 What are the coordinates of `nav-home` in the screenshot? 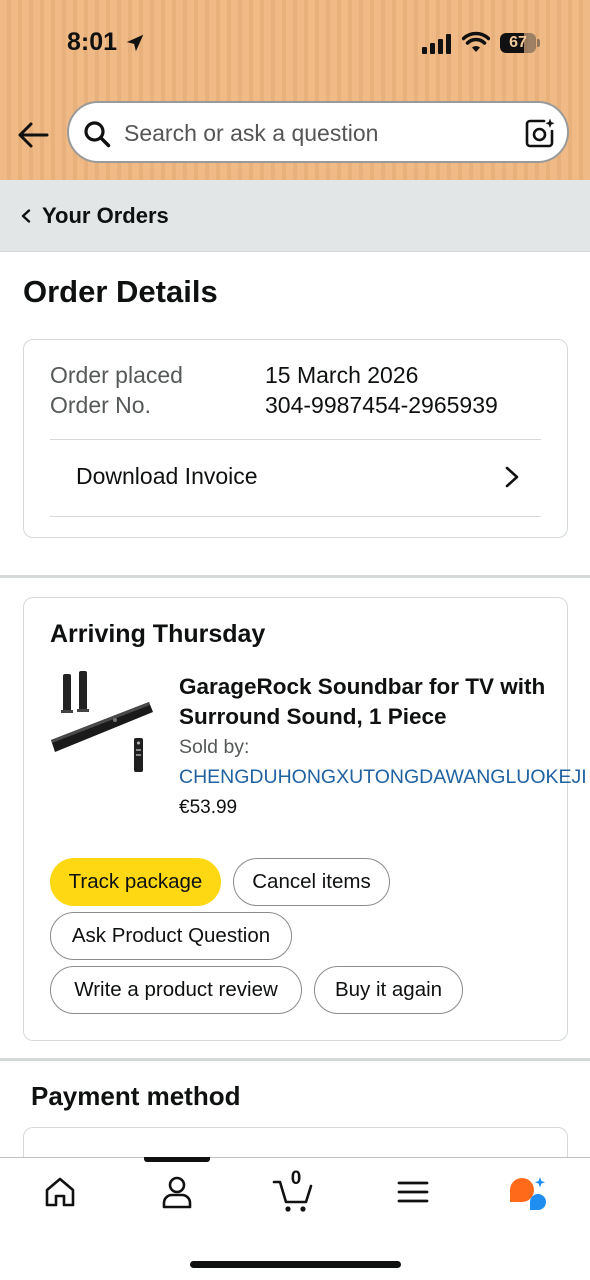 It's located at (60, 1196).